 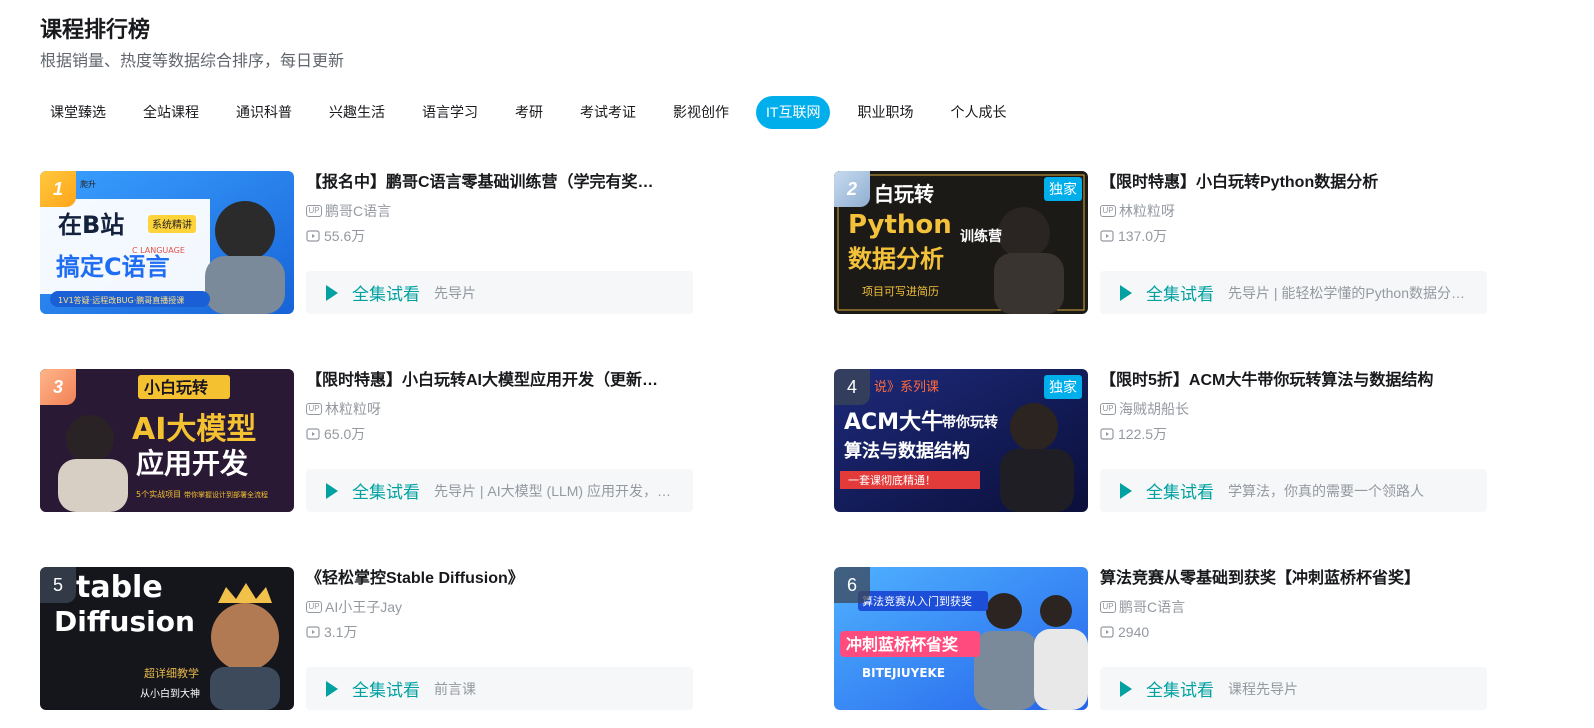 What do you see at coordinates (170, 693) in the screenshot?
I see `thumb-text: 从小白到大神` at bounding box center [170, 693].